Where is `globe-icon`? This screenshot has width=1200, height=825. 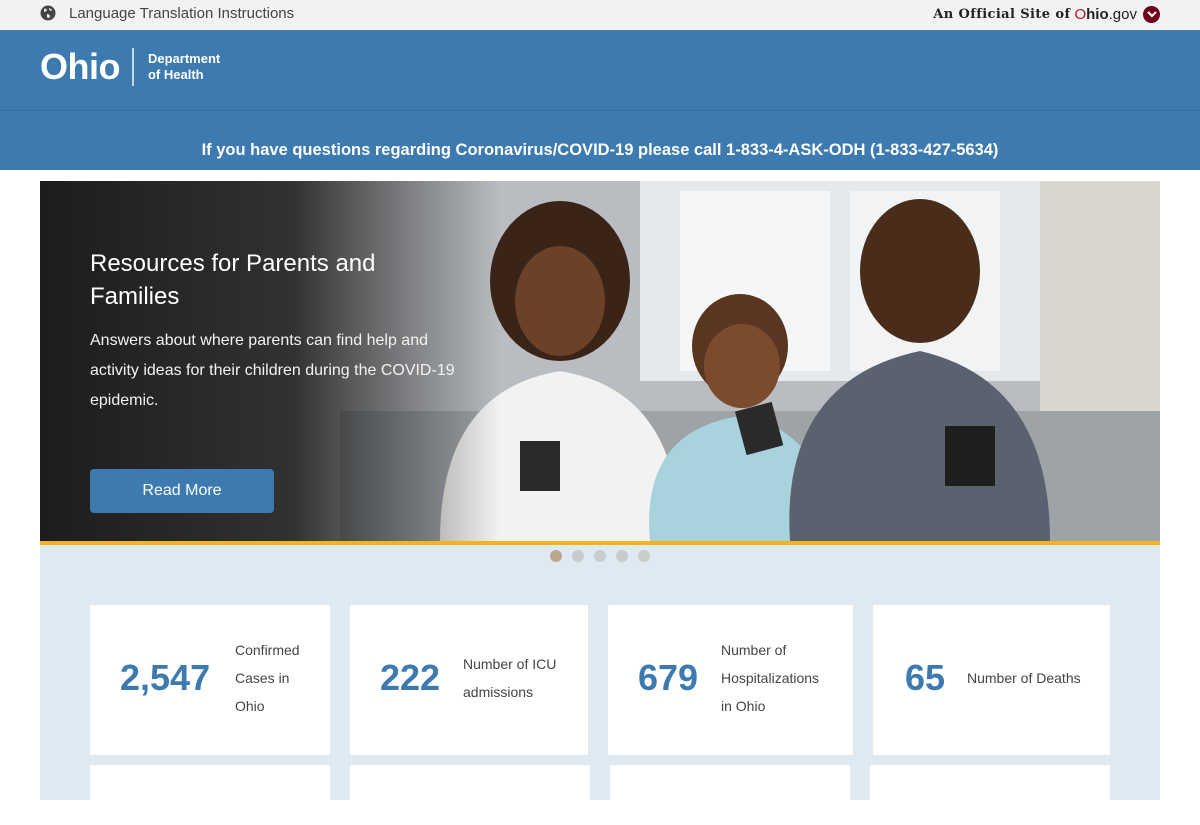 globe-icon is located at coordinates (48, 13).